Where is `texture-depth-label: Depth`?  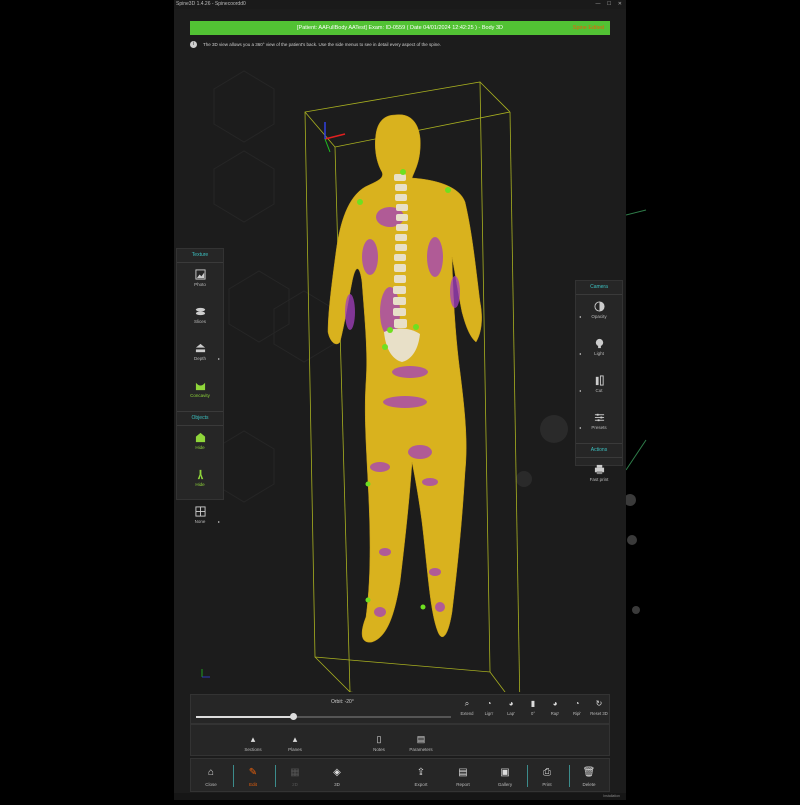 texture-depth-label: Depth is located at coordinates (199, 358).